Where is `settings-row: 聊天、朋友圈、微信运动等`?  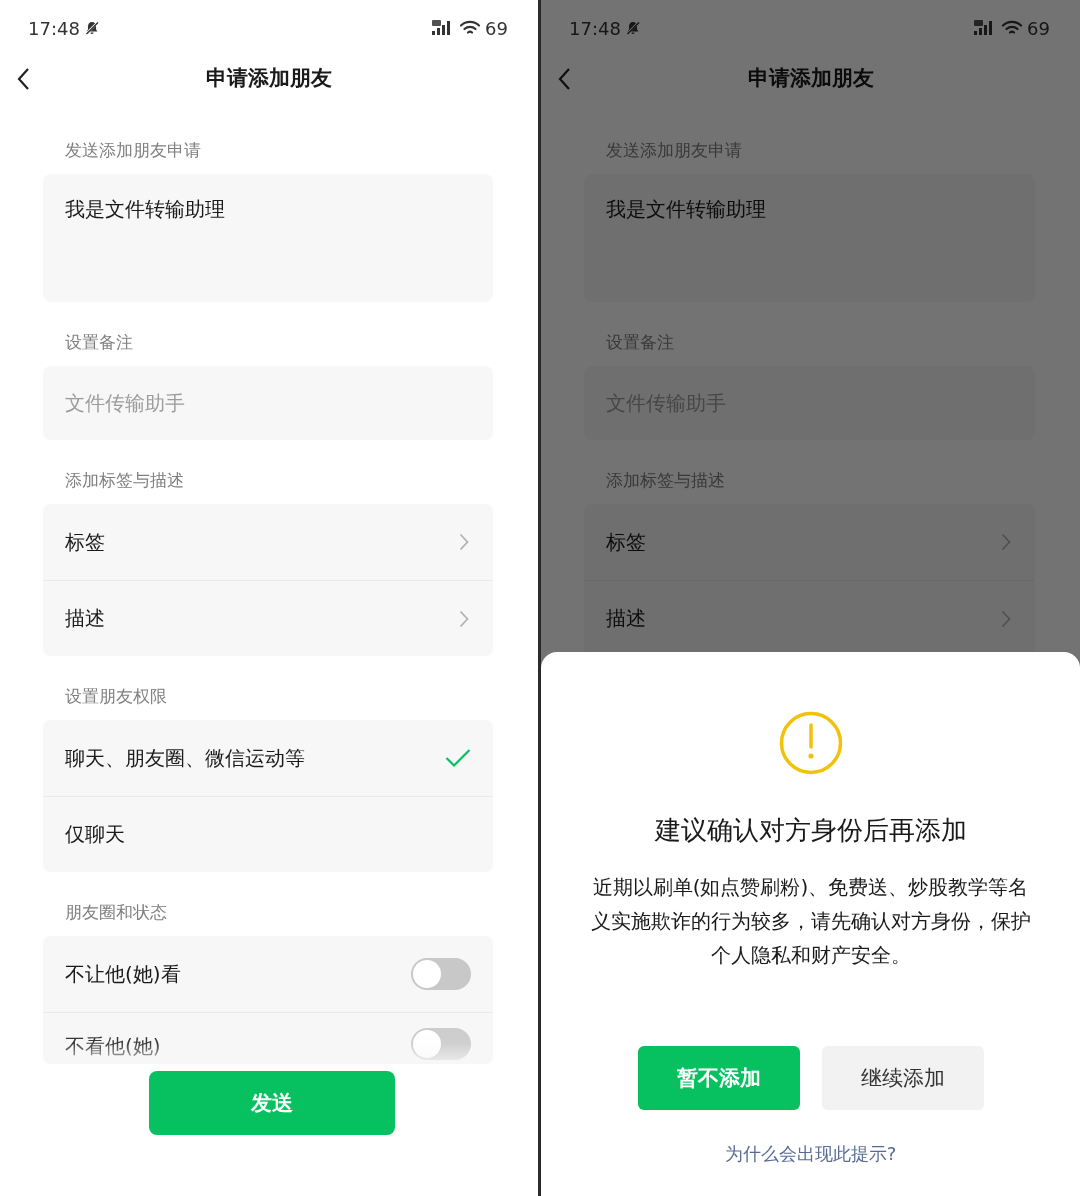
settings-row: 聊天、朋友圈、微信运动等 is located at coordinates (268, 758).